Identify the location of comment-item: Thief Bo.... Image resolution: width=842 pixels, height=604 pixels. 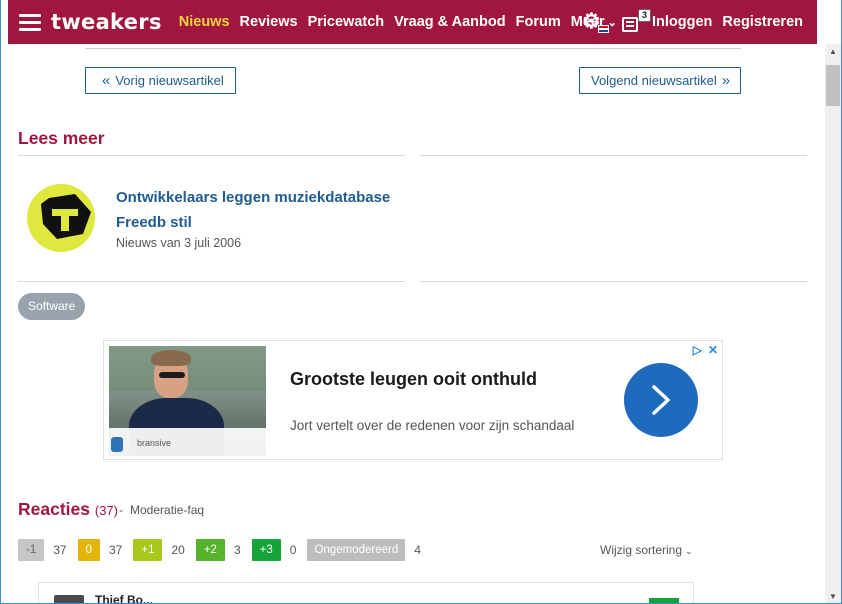
(366, 593).